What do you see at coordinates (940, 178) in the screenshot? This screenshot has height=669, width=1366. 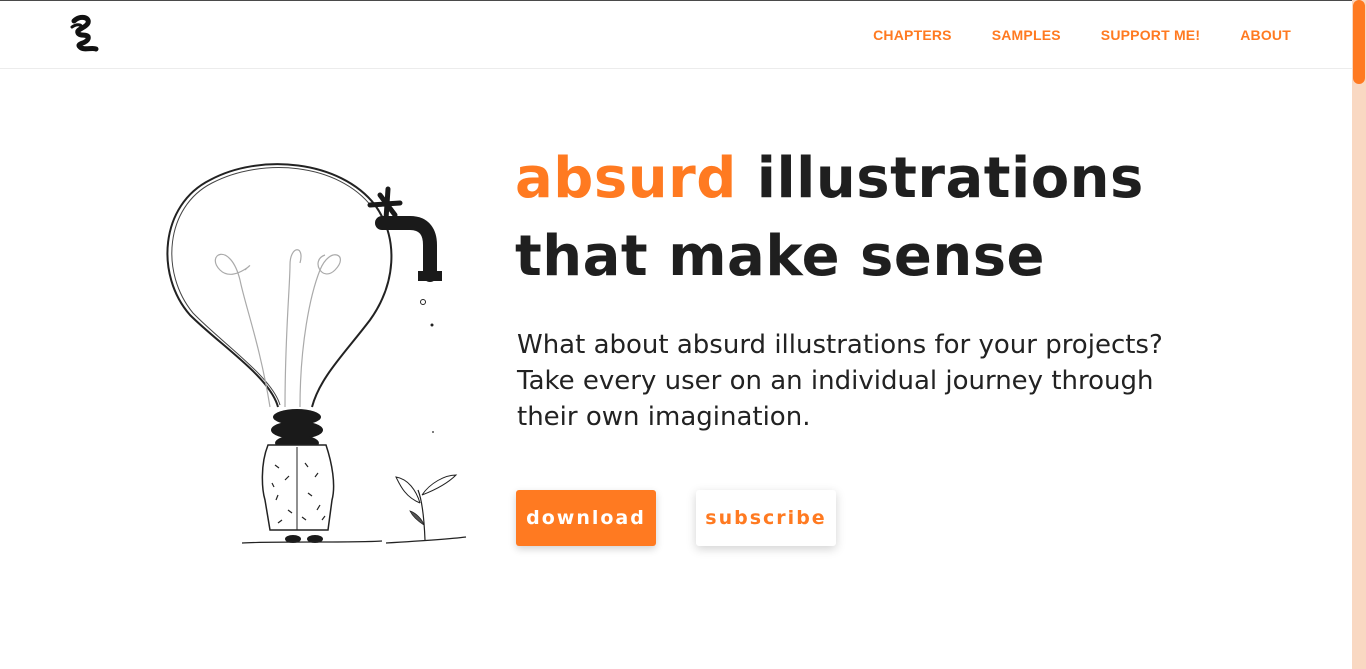 I see `headline-line1-rest: illustrations` at bounding box center [940, 178].